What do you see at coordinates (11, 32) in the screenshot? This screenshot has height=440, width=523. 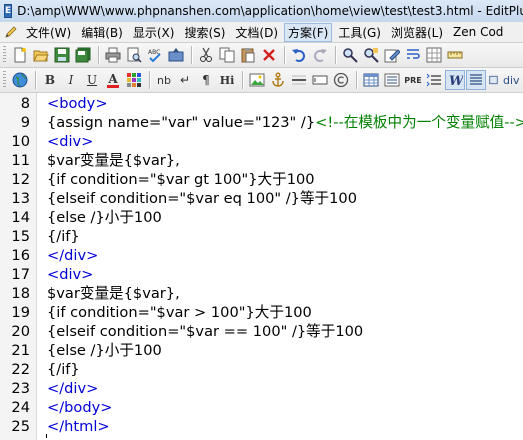 I see `pencil-icon` at bounding box center [11, 32].